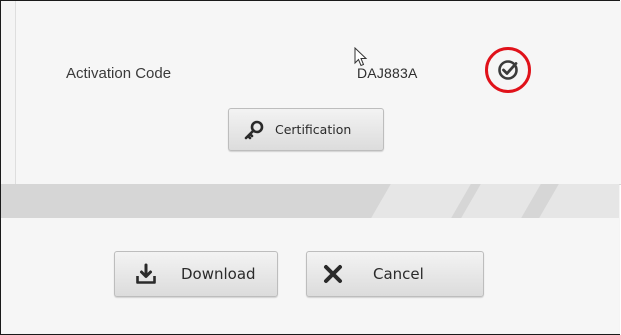 This screenshot has width=621, height=335. Describe the element at coordinates (146, 273) in the screenshot. I see `download-icon` at that location.